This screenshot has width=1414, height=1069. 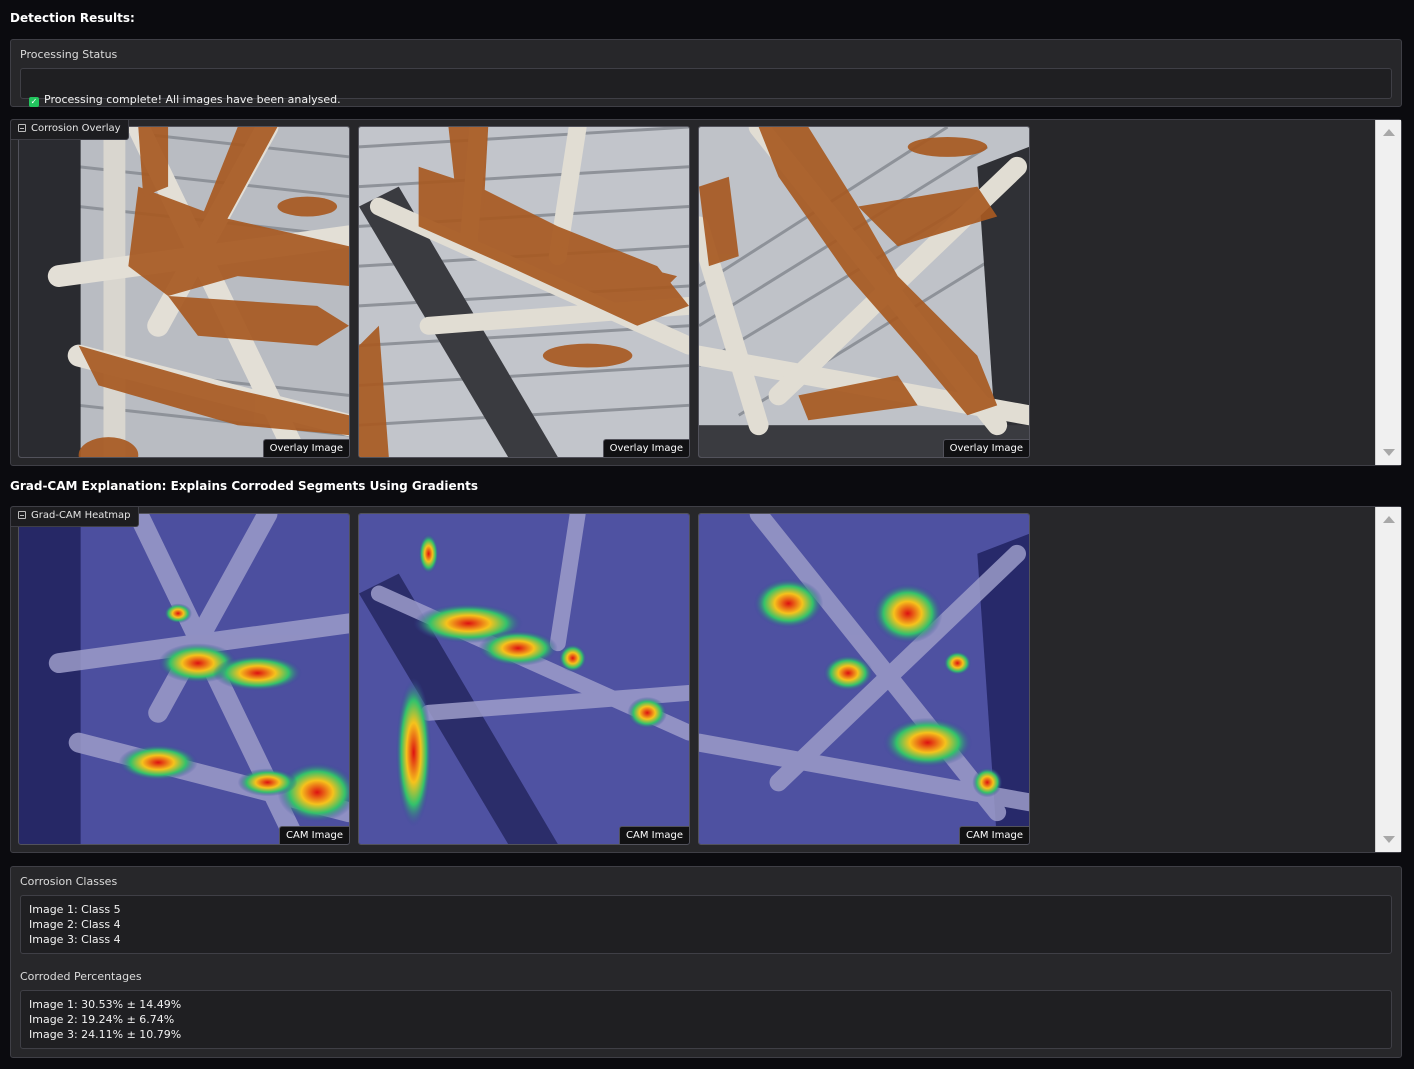 I want to click on cam-caption-1: CAM Image, so click(x=314, y=835).